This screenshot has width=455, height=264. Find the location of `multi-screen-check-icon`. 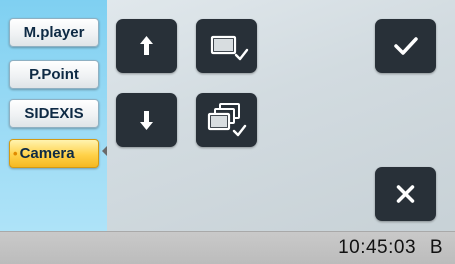

multi-screen-check-icon is located at coordinates (227, 120).